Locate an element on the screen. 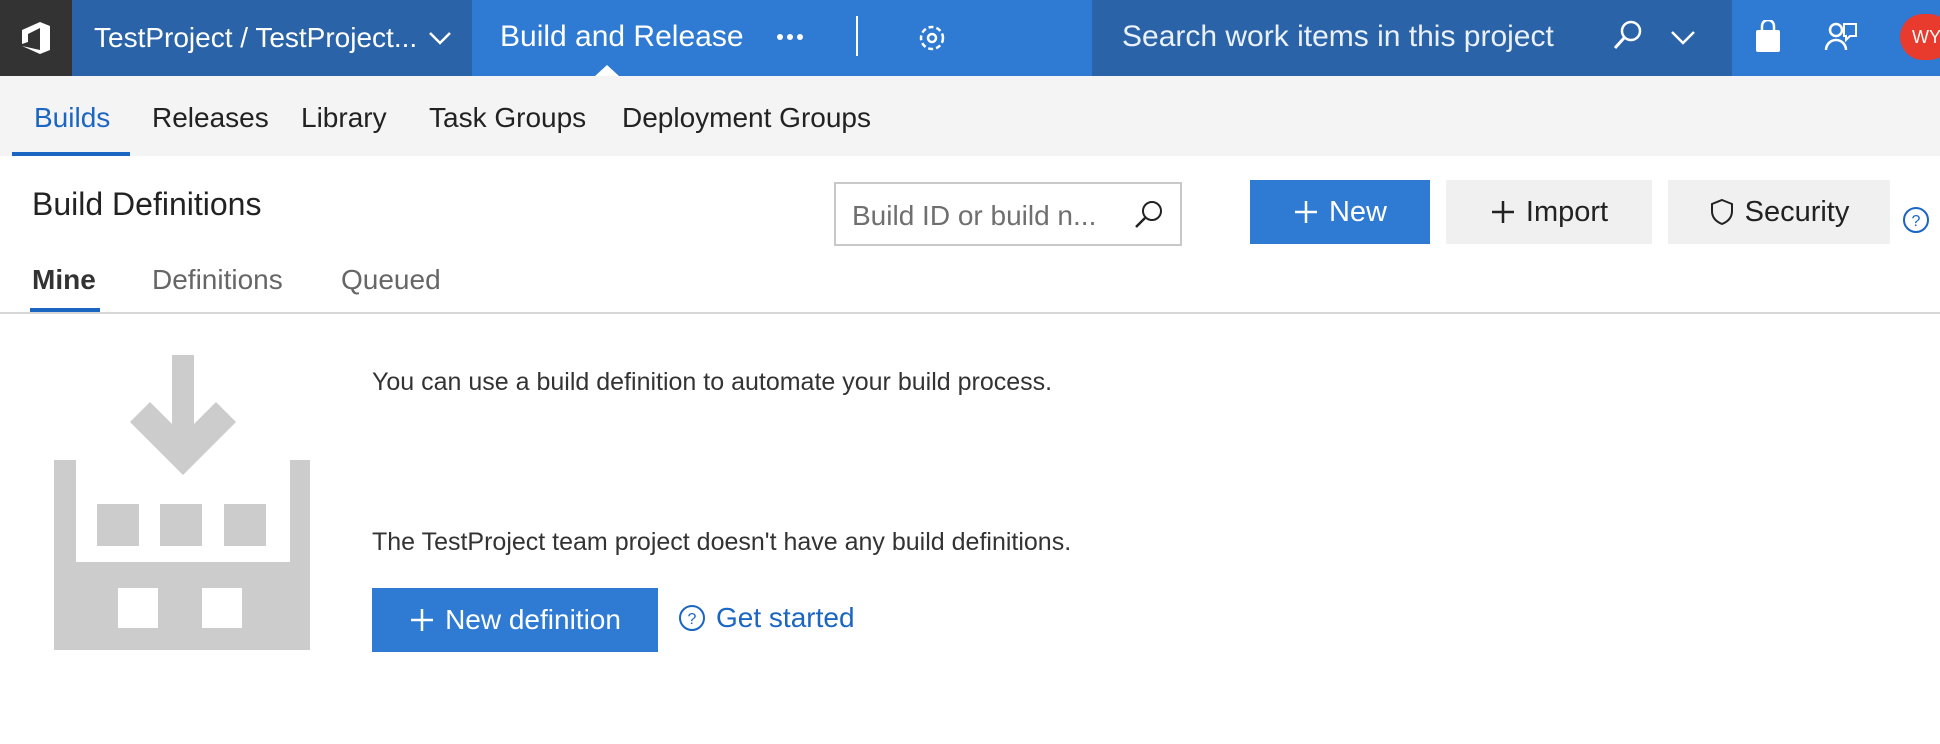 Image resolution: width=1940 pixels, height=744 pixels. security-button: Security is located at coordinates (1779, 212).